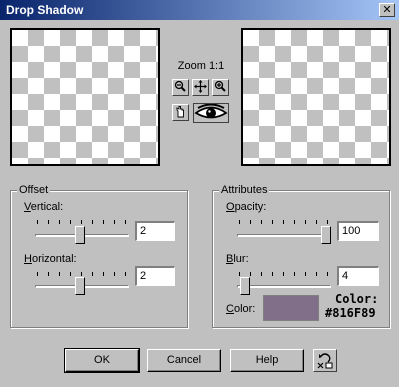 This screenshot has width=399, height=387. Describe the element at coordinates (284, 286) in the screenshot. I see `blur-slider-track` at that location.